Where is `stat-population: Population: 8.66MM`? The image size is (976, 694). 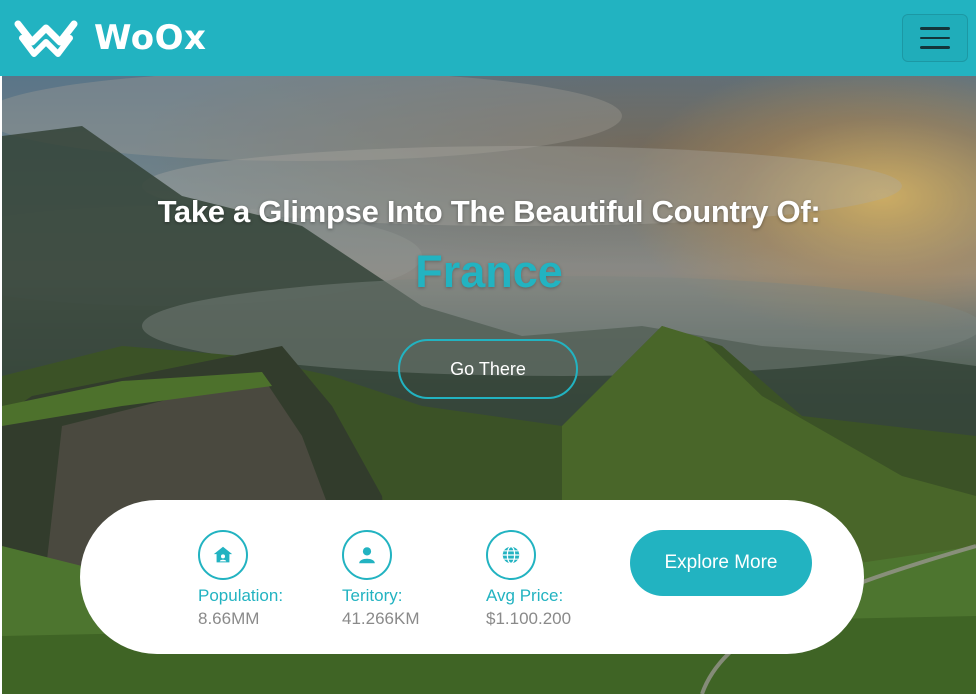
stat-population: Population: 8.66MM is located at coordinates (263, 579).